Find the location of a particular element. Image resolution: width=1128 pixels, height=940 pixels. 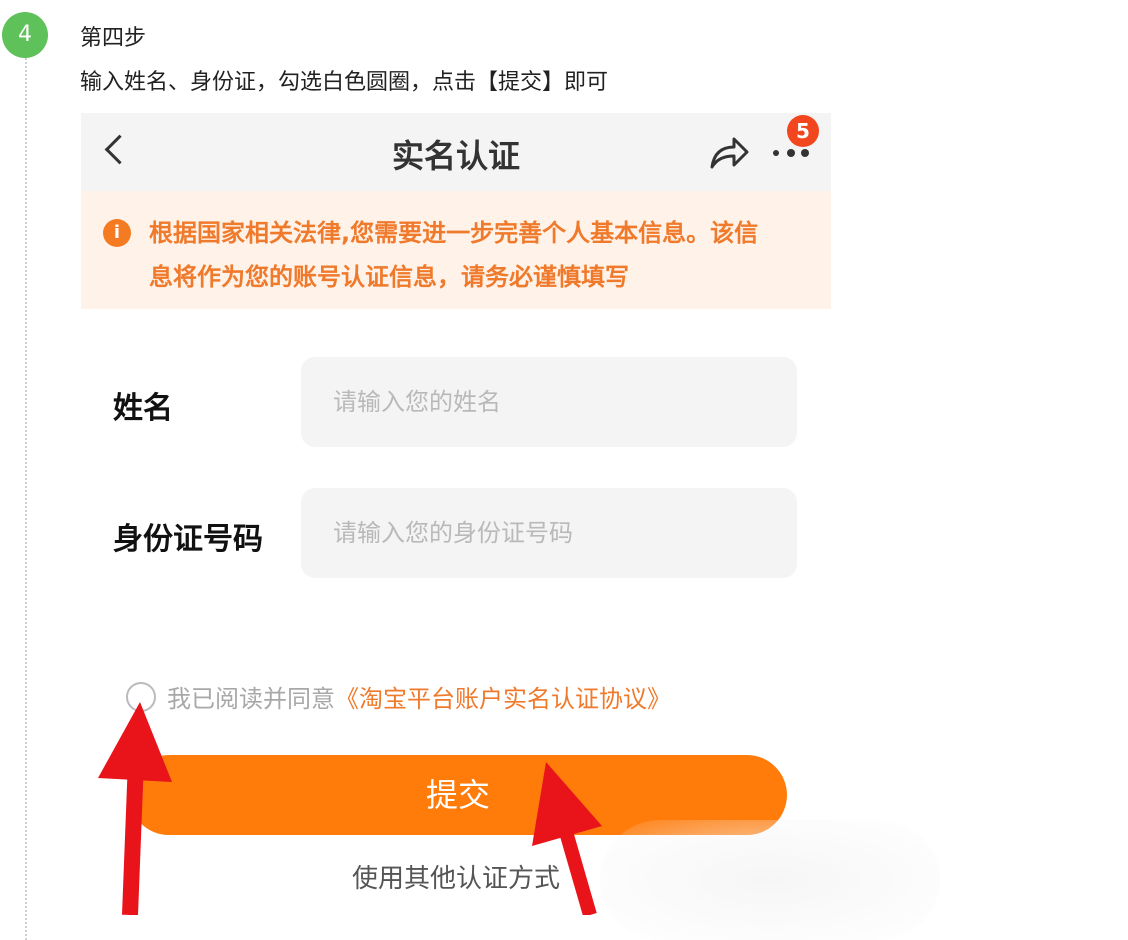

id-field-box is located at coordinates (549, 533).